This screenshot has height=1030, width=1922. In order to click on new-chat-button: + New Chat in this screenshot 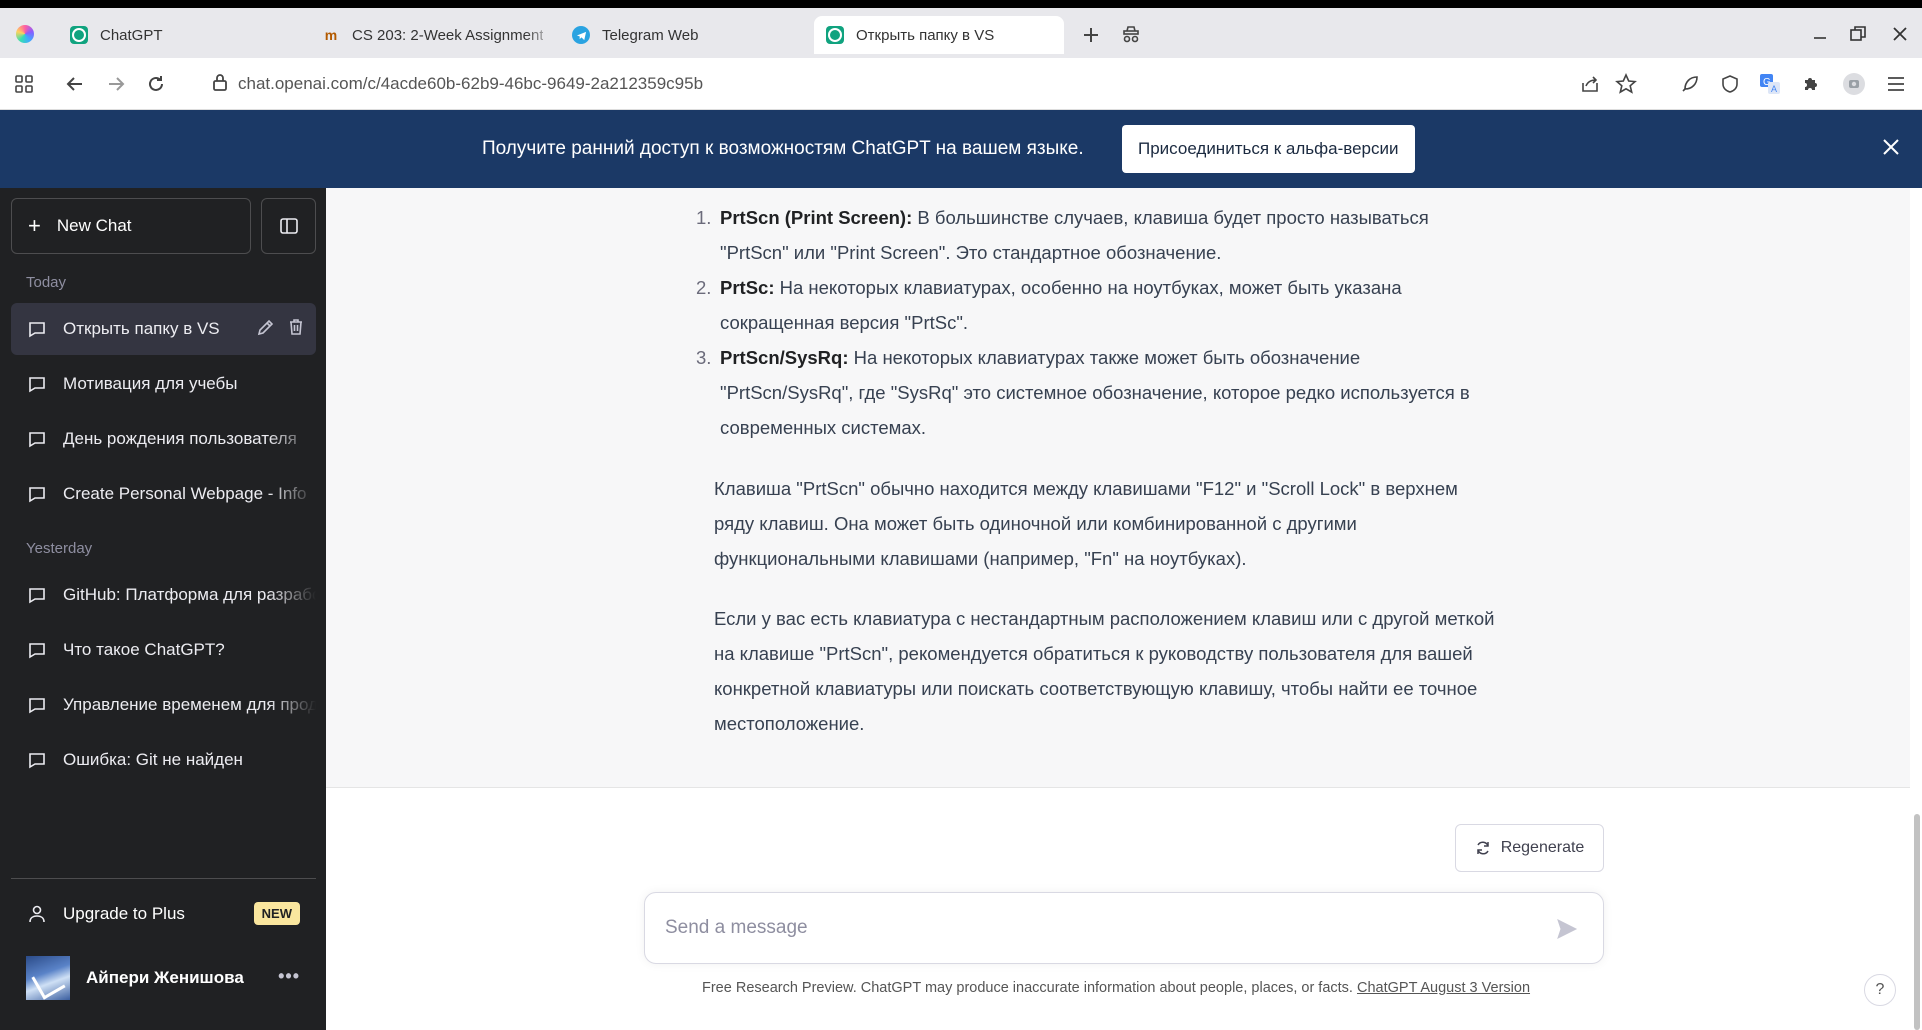, I will do `click(131, 226)`.